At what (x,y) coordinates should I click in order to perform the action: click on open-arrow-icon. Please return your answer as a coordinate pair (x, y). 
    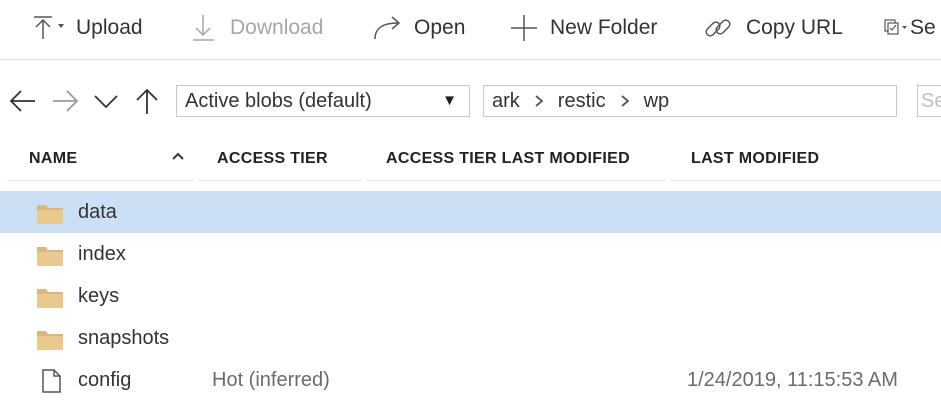
    Looking at the image, I should click on (390, 28).